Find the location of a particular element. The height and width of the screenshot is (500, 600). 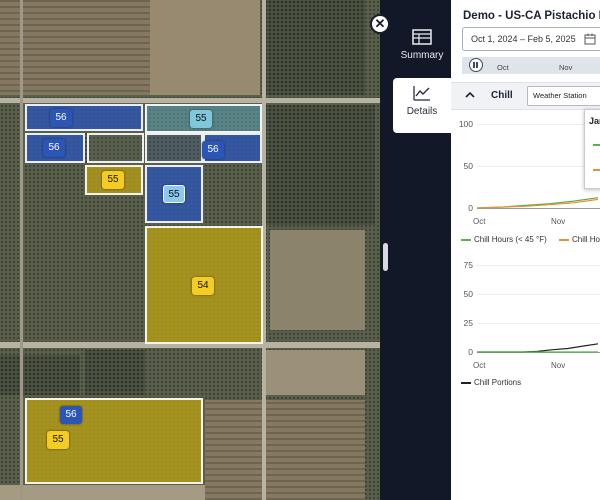

legend-item: Chill Portions is located at coordinates (491, 382).